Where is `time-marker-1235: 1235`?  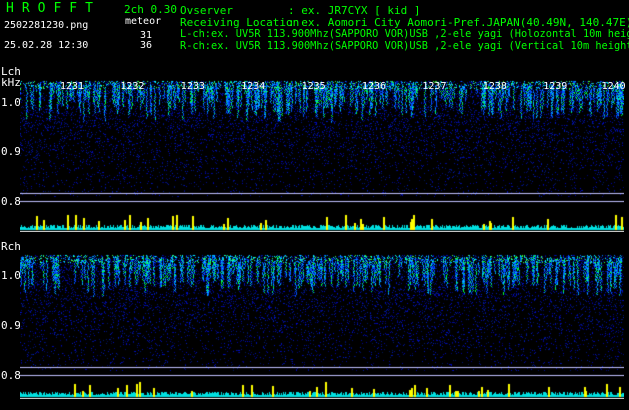
time-marker-1235: 1235 is located at coordinates (313, 86).